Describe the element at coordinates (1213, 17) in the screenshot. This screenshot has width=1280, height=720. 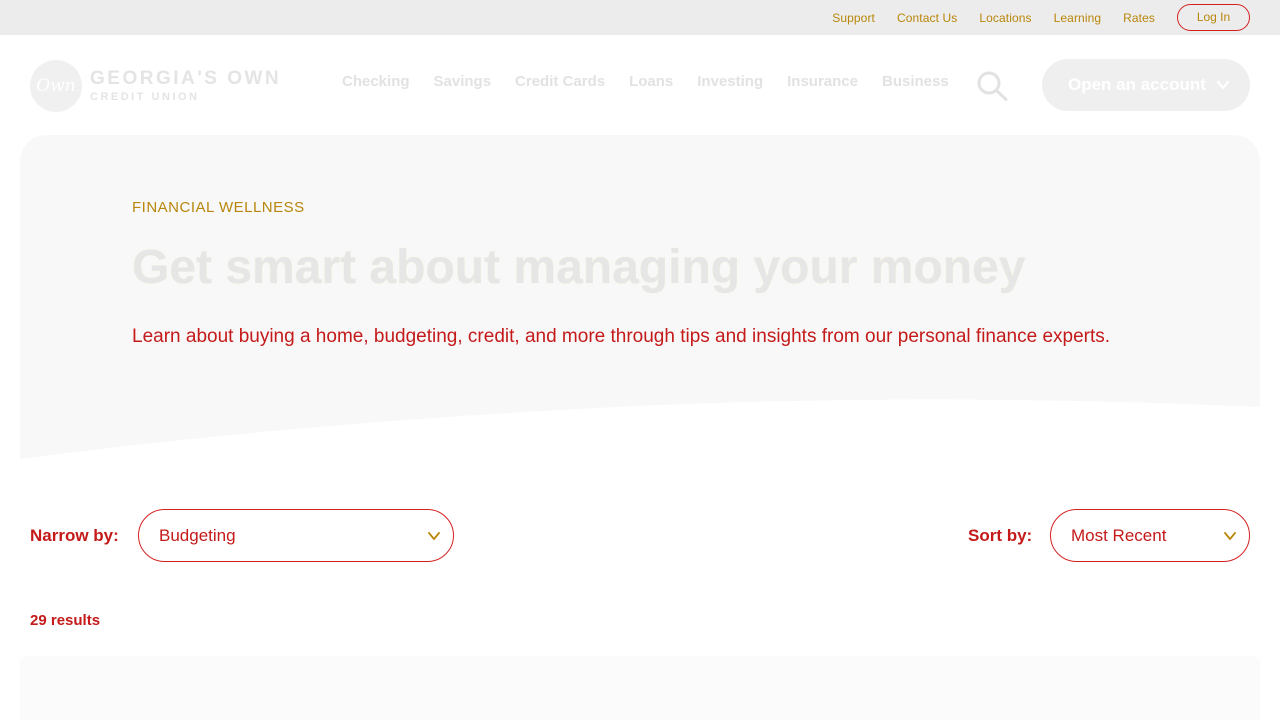
I see `login-button: Log In` at that location.